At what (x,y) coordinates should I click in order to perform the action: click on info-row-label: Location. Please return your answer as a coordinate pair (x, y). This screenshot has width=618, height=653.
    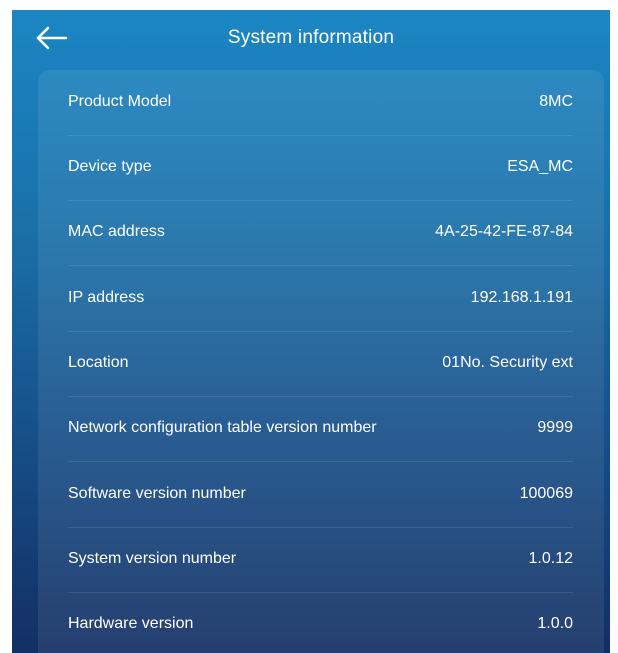
    Looking at the image, I should click on (98, 362).